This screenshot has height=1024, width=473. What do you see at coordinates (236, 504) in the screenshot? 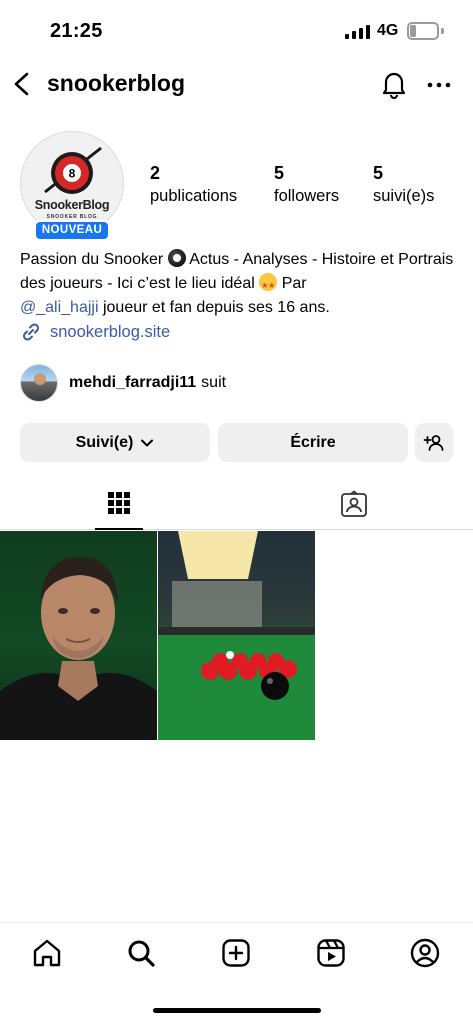
I see `profile-tabs` at bounding box center [236, 504].